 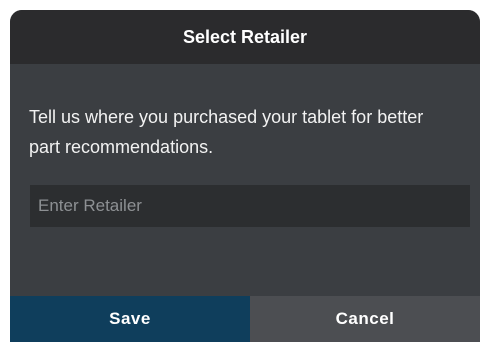 I want to click on save-button: Save, so click(x=130, y=319).